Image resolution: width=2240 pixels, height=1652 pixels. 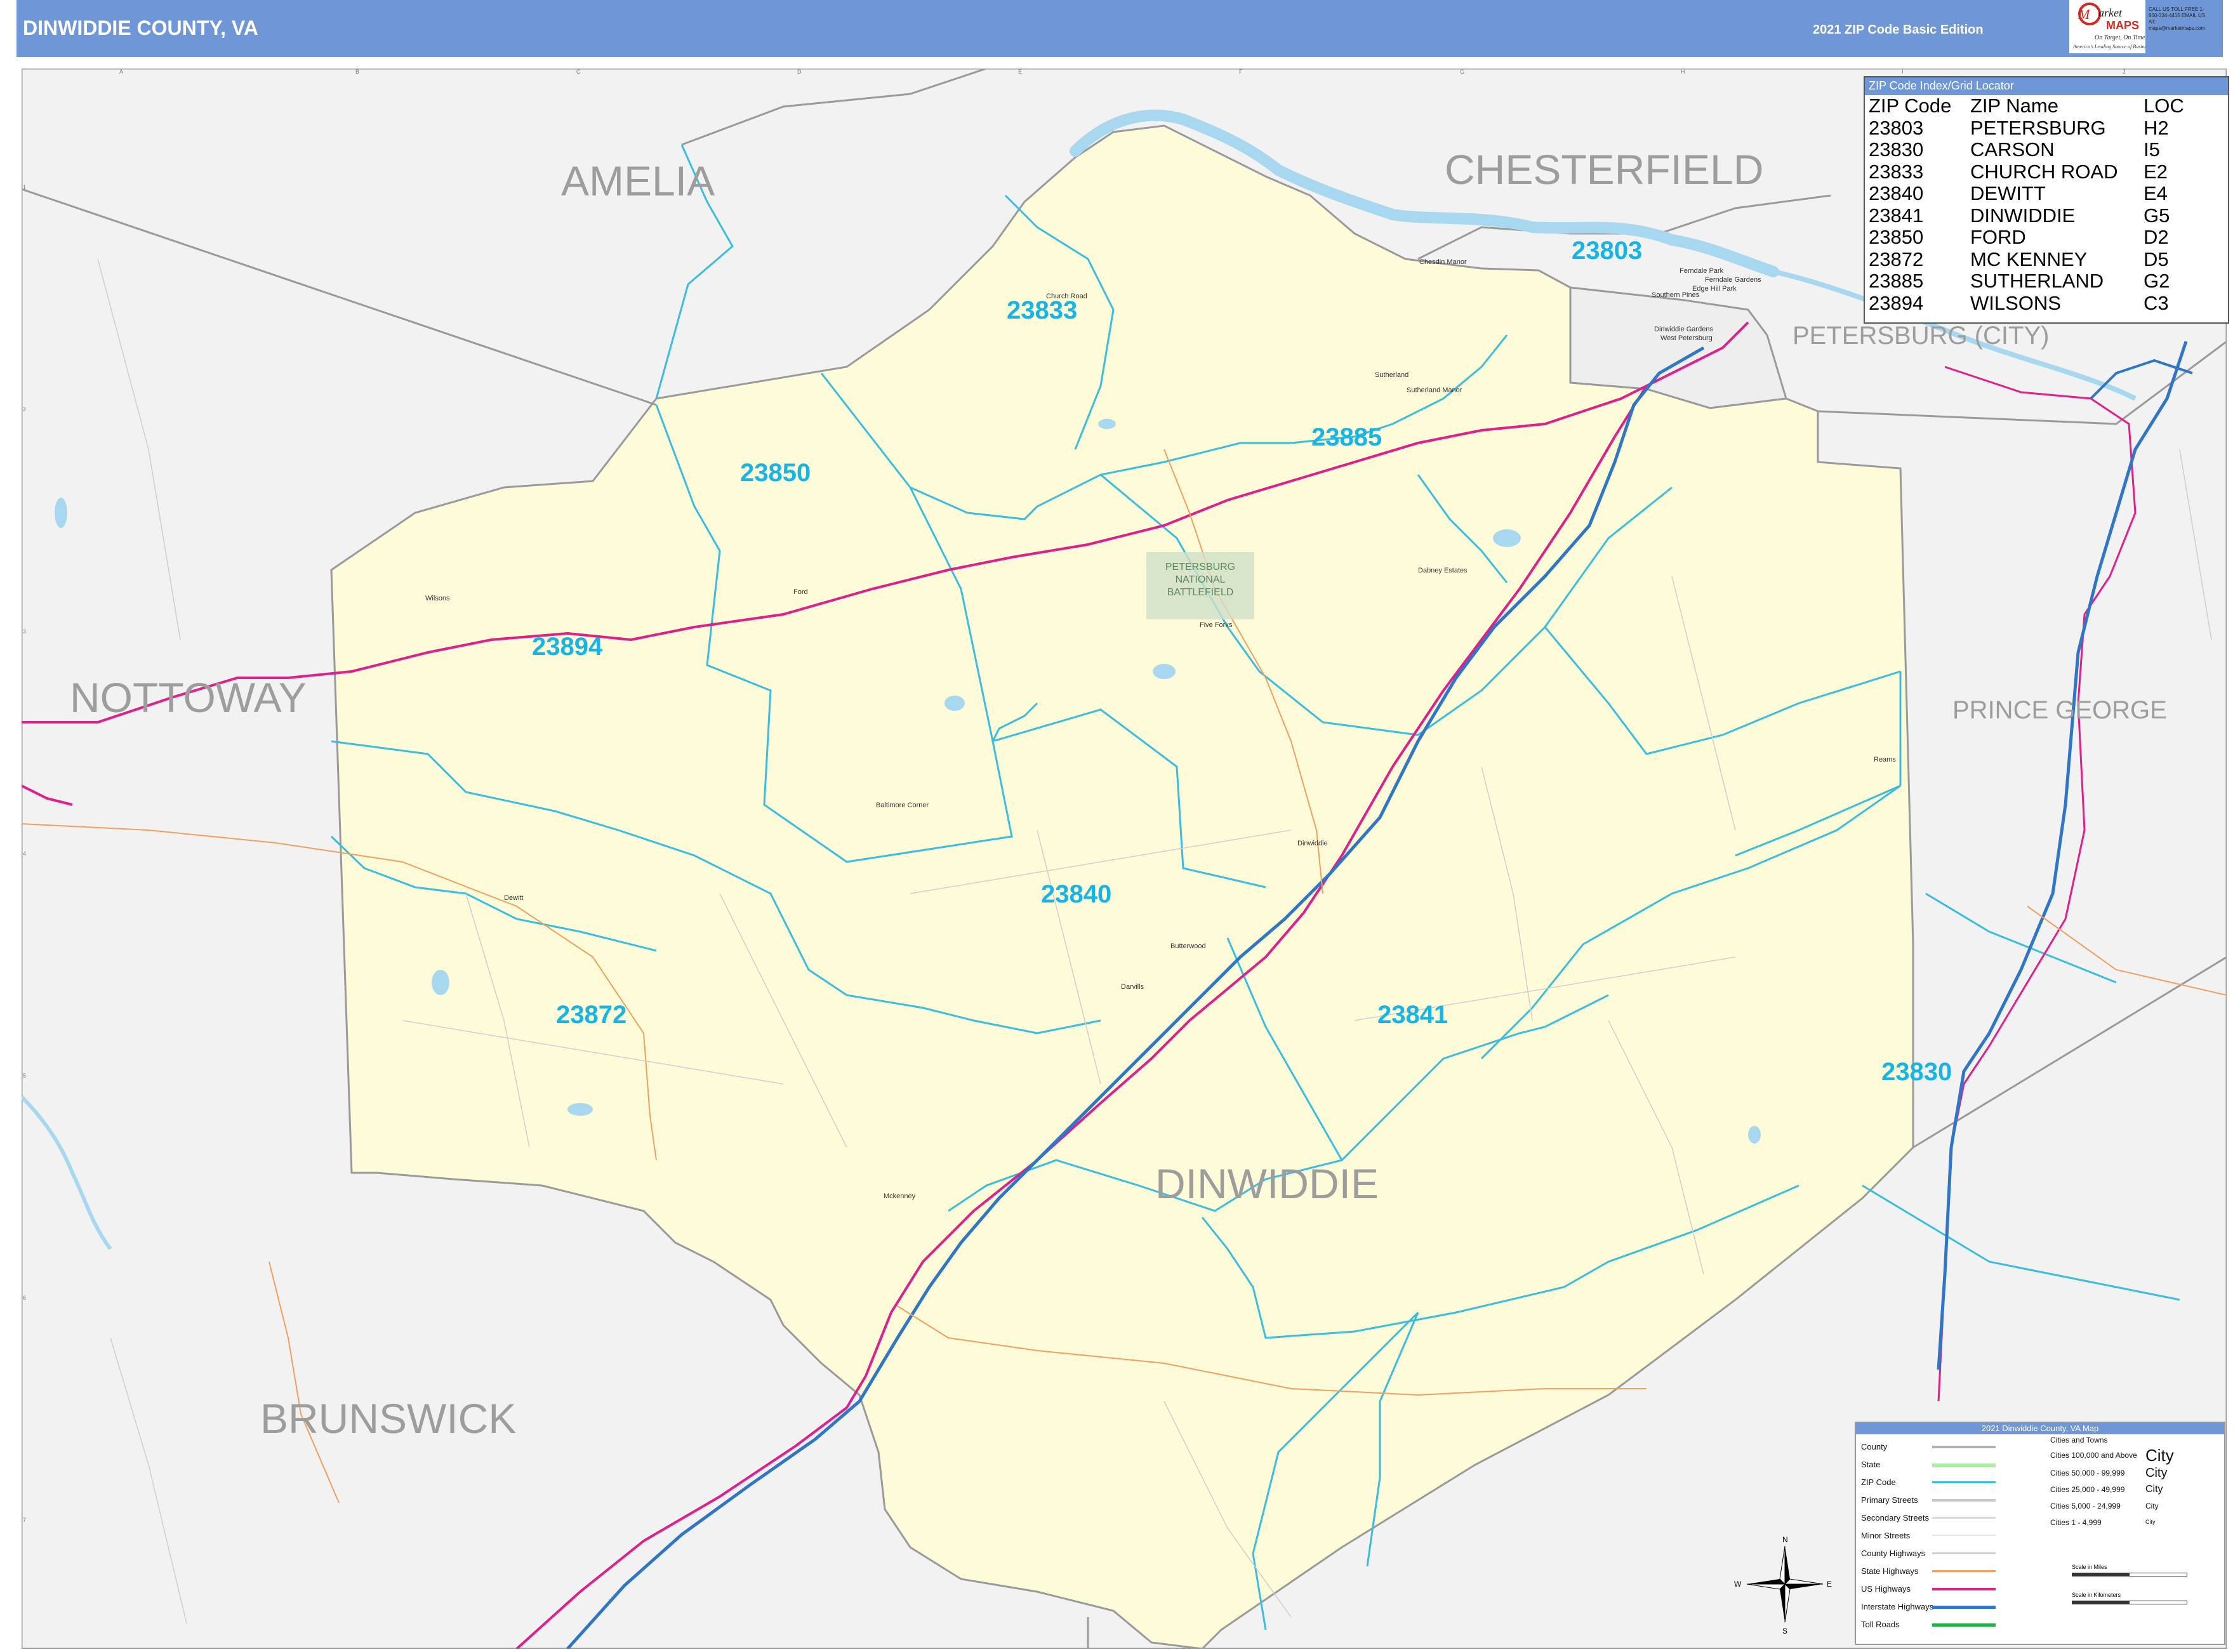 What do you see at coordinates (2156, 193) in the screenshot?
I see `zip-index-loc: E4` at bounding box center [2156, 193].